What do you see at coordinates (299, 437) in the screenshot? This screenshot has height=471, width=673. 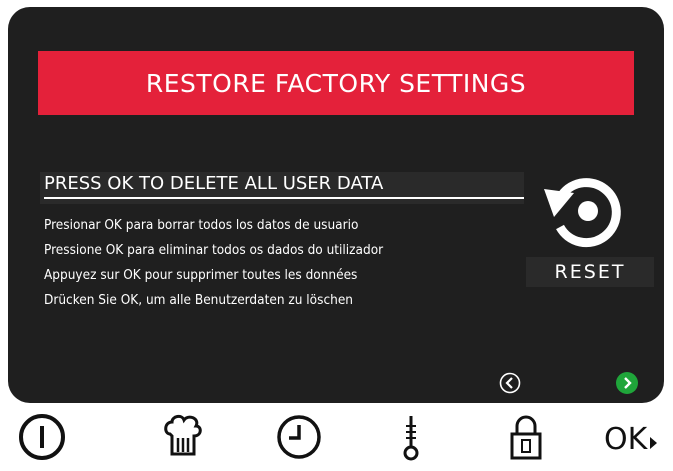 I see `clock-icon` at bounding box center [299, 437].